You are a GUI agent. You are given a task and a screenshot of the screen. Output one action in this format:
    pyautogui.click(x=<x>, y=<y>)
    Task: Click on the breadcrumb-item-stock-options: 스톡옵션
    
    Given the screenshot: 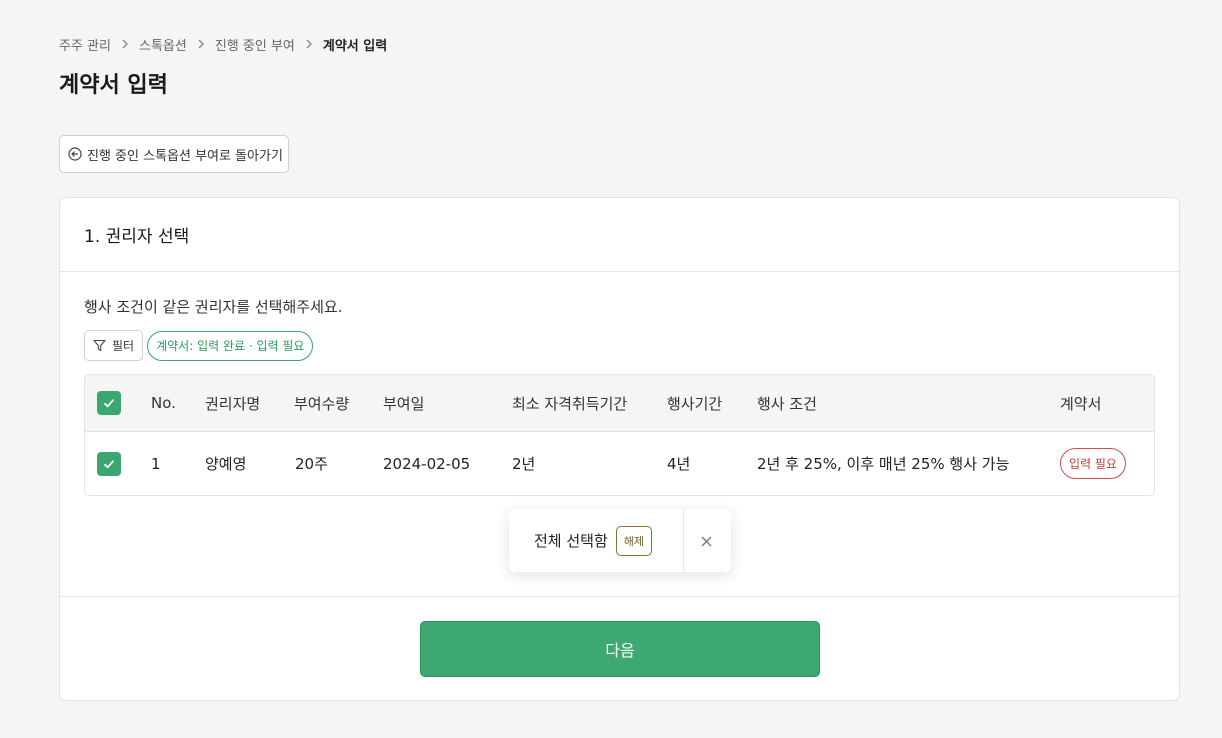 What is the action you would take?
    pyautogui.click(x=163, y=44)
    